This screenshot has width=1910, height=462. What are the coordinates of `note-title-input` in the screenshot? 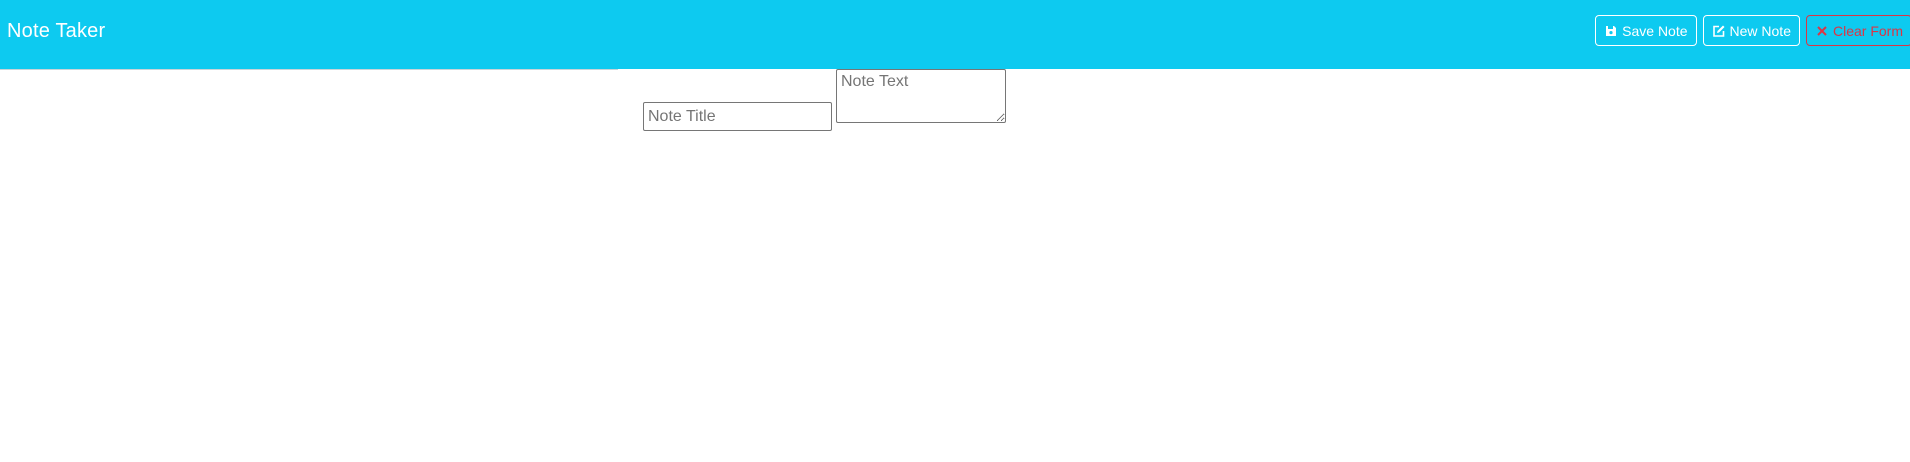 It's located at (737, 116).